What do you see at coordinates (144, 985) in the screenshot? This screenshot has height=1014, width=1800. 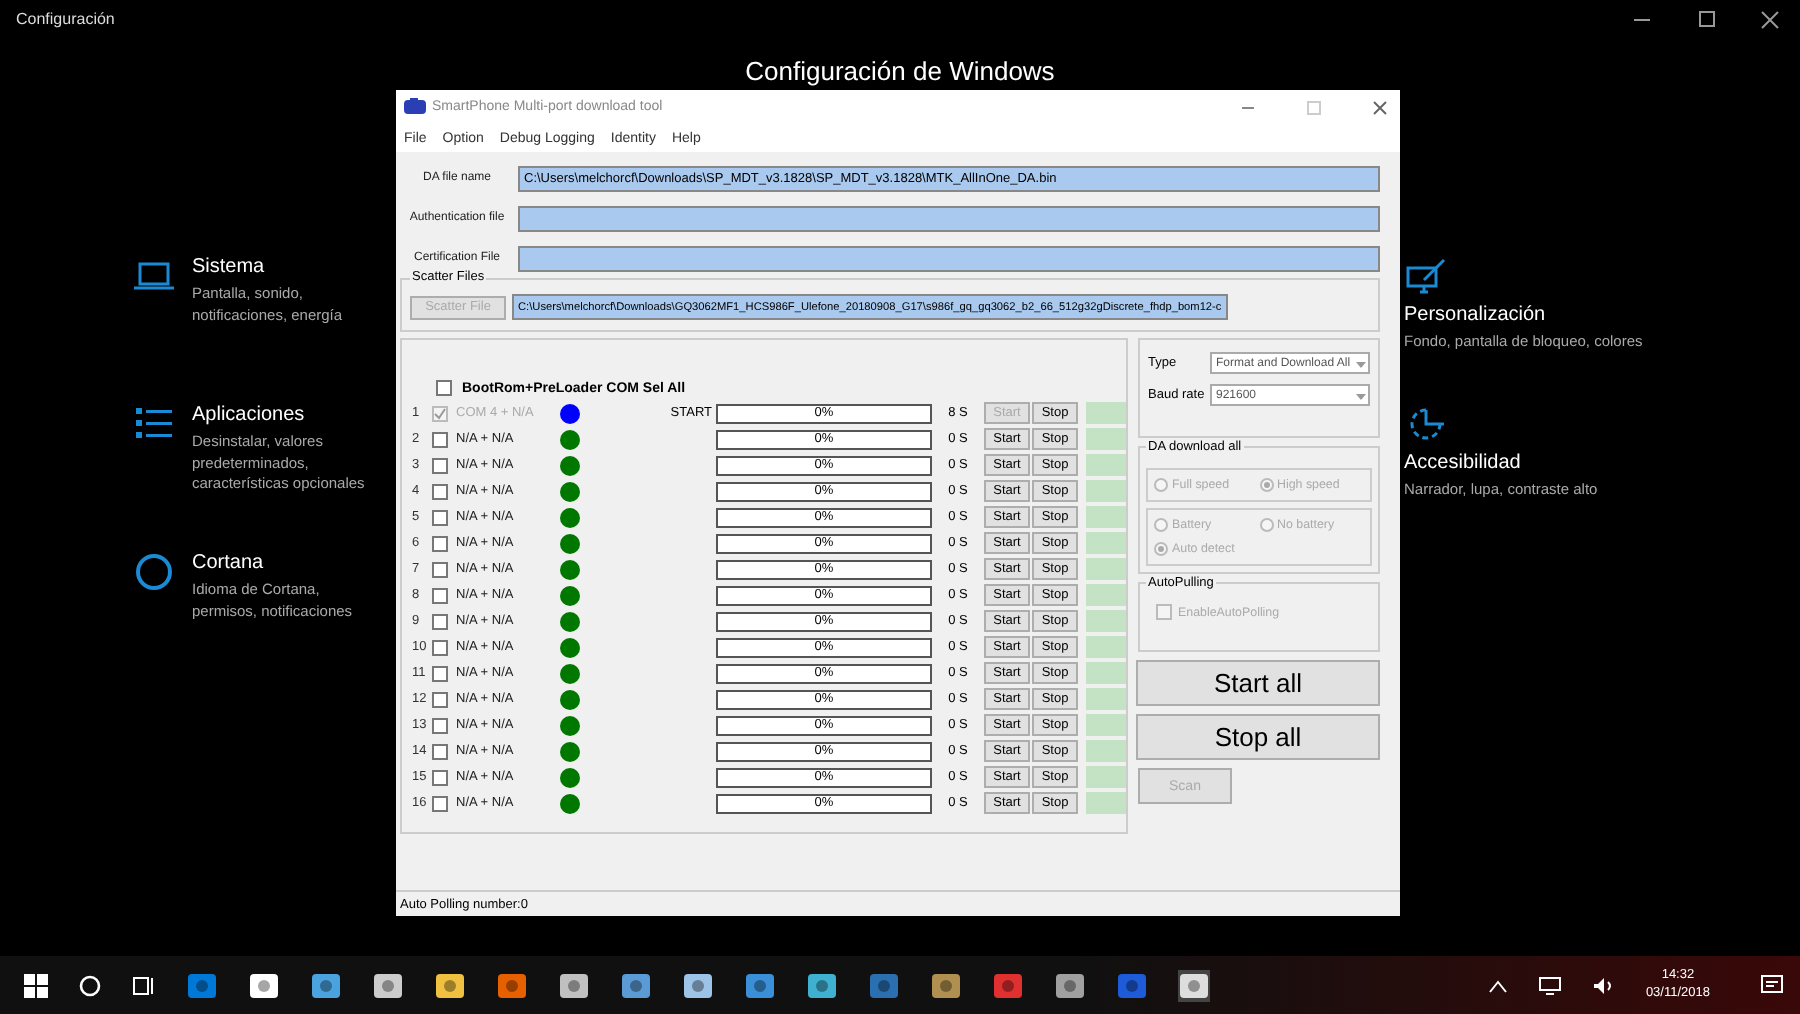 I see `task-view-icon` at bounding box center [144, 985].